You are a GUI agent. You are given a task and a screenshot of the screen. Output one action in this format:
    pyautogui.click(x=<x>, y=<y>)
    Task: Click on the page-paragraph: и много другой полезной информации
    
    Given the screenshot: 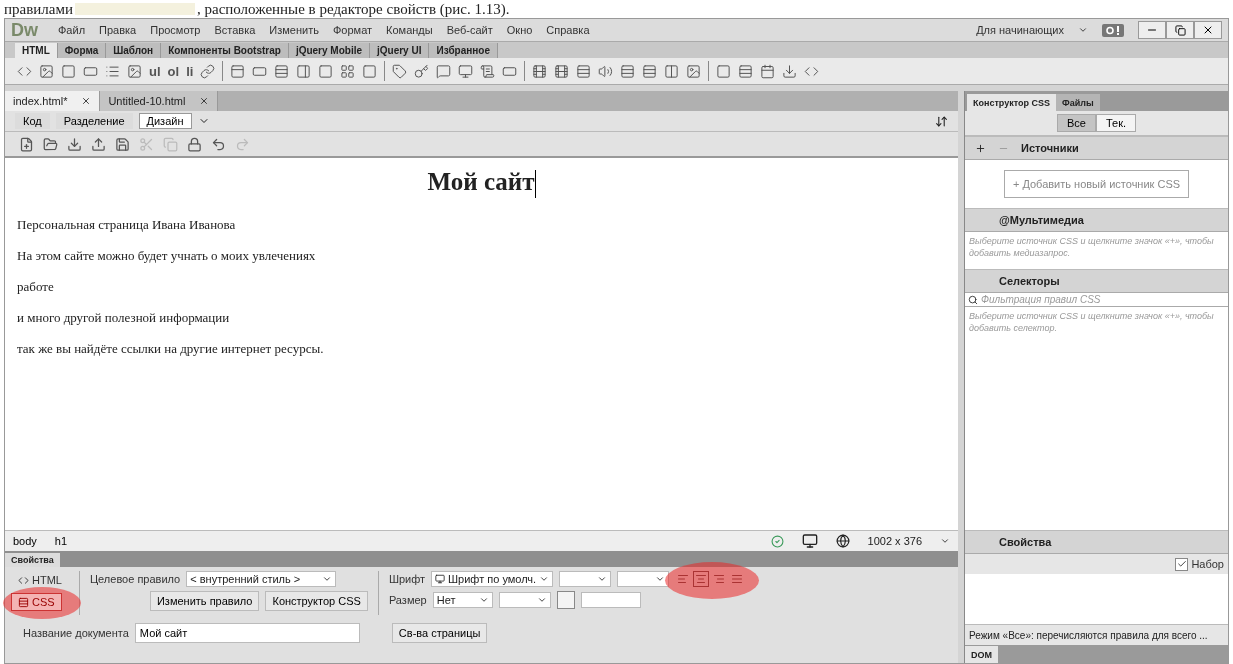 What is the action you would take?
    pyautogui.click(x=124, y=318)
    